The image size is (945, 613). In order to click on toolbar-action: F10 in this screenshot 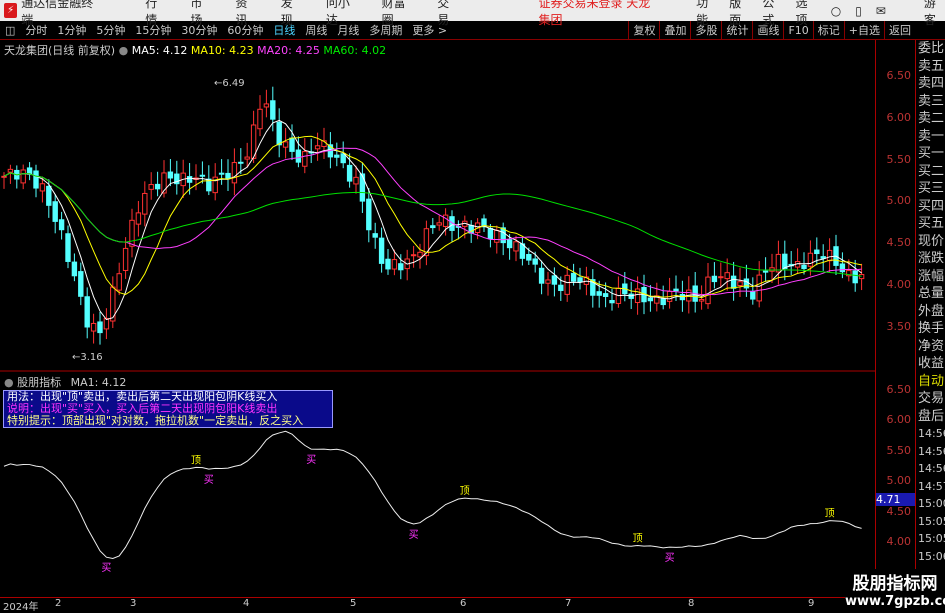, I will do `click(797, 30)`.